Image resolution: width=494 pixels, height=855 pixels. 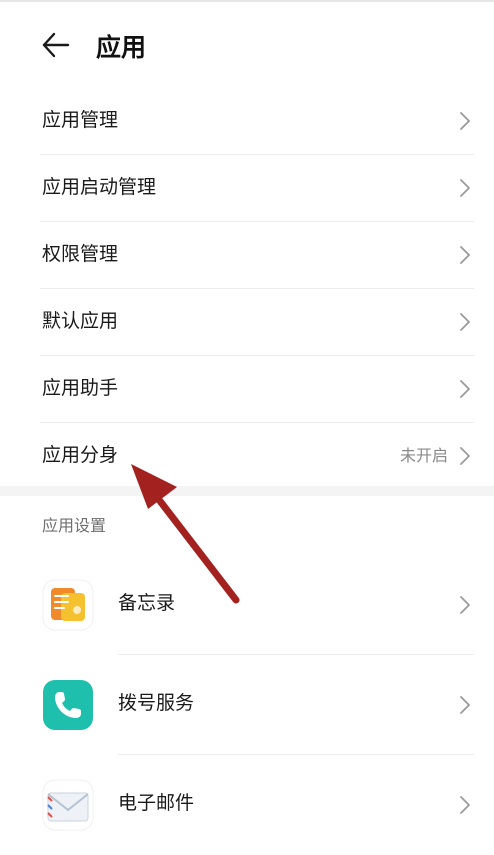 What do you see at coordinates (423, 455) in the screenshot?
I see `status-value: 未开启` at bounding box center [423, 455].